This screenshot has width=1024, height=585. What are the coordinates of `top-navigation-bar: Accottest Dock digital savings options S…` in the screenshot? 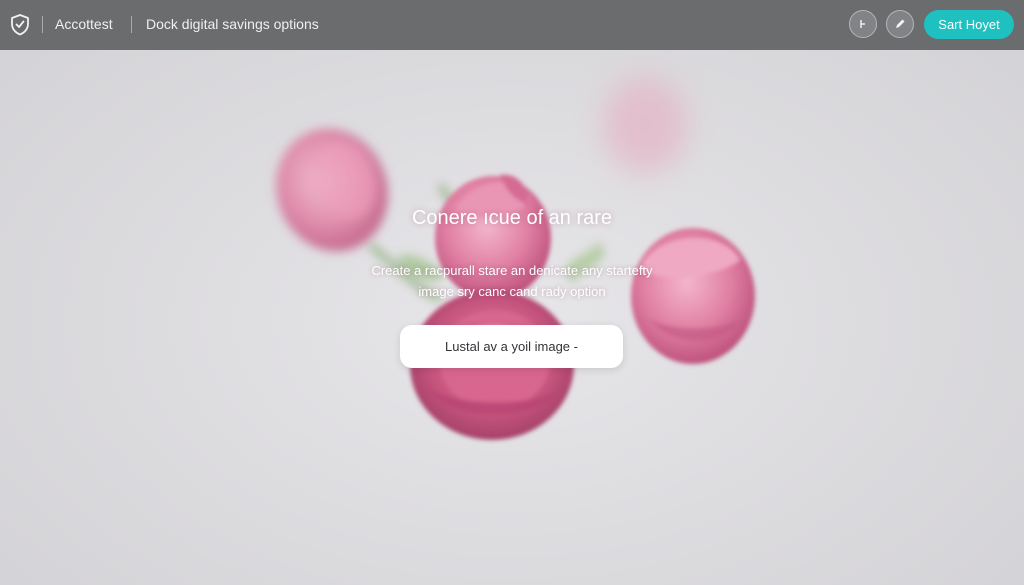 It's located at (512, 25).